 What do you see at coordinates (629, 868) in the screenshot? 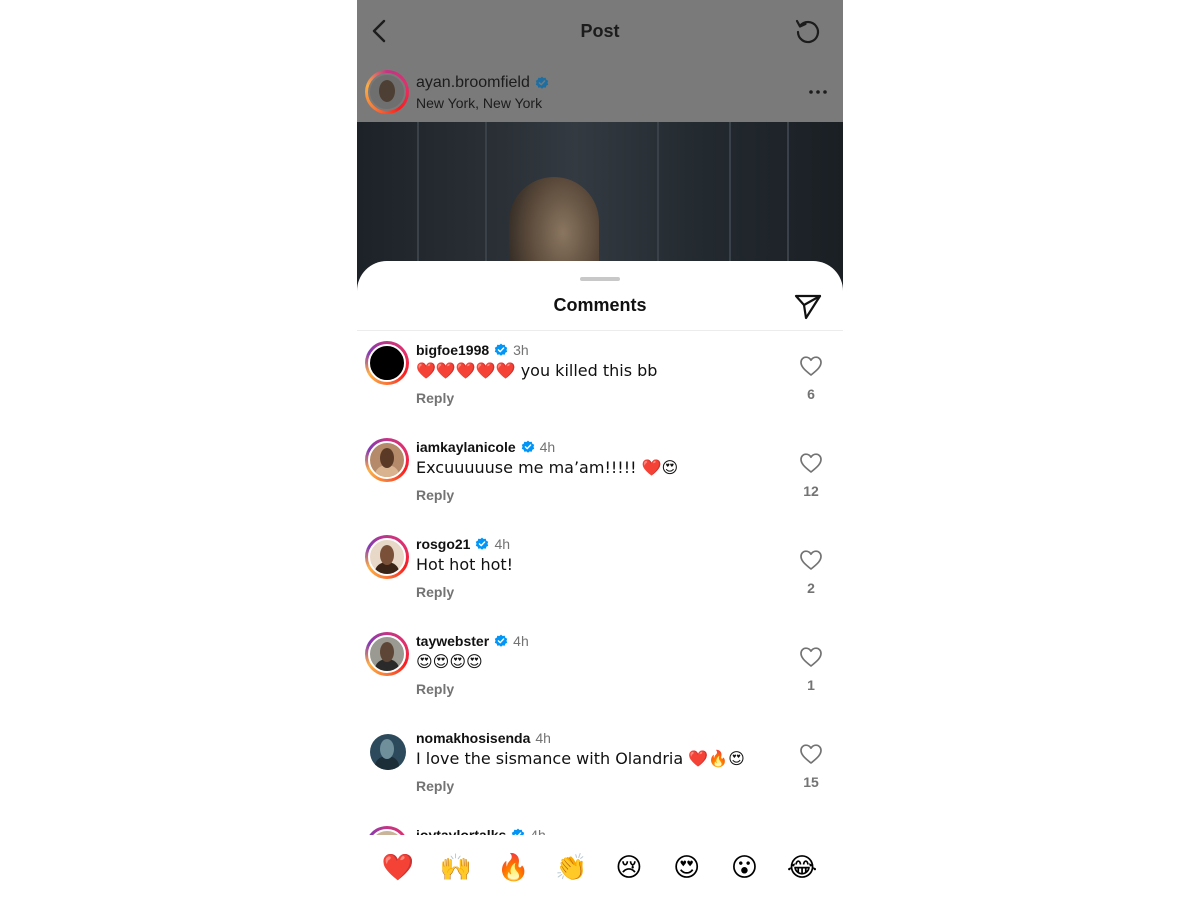
I see `emoji-crying-face-button: 😢` at bounding box center [629, 868].